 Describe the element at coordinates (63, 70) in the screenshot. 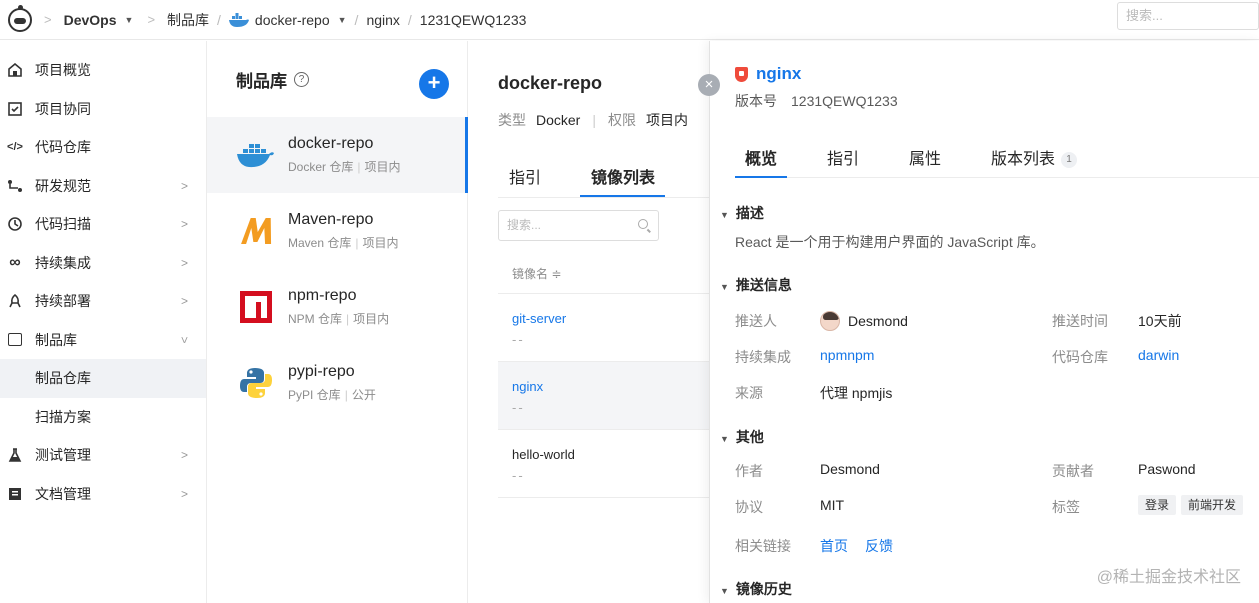

I see `sidebar-item-label: 项目概览` at that location.